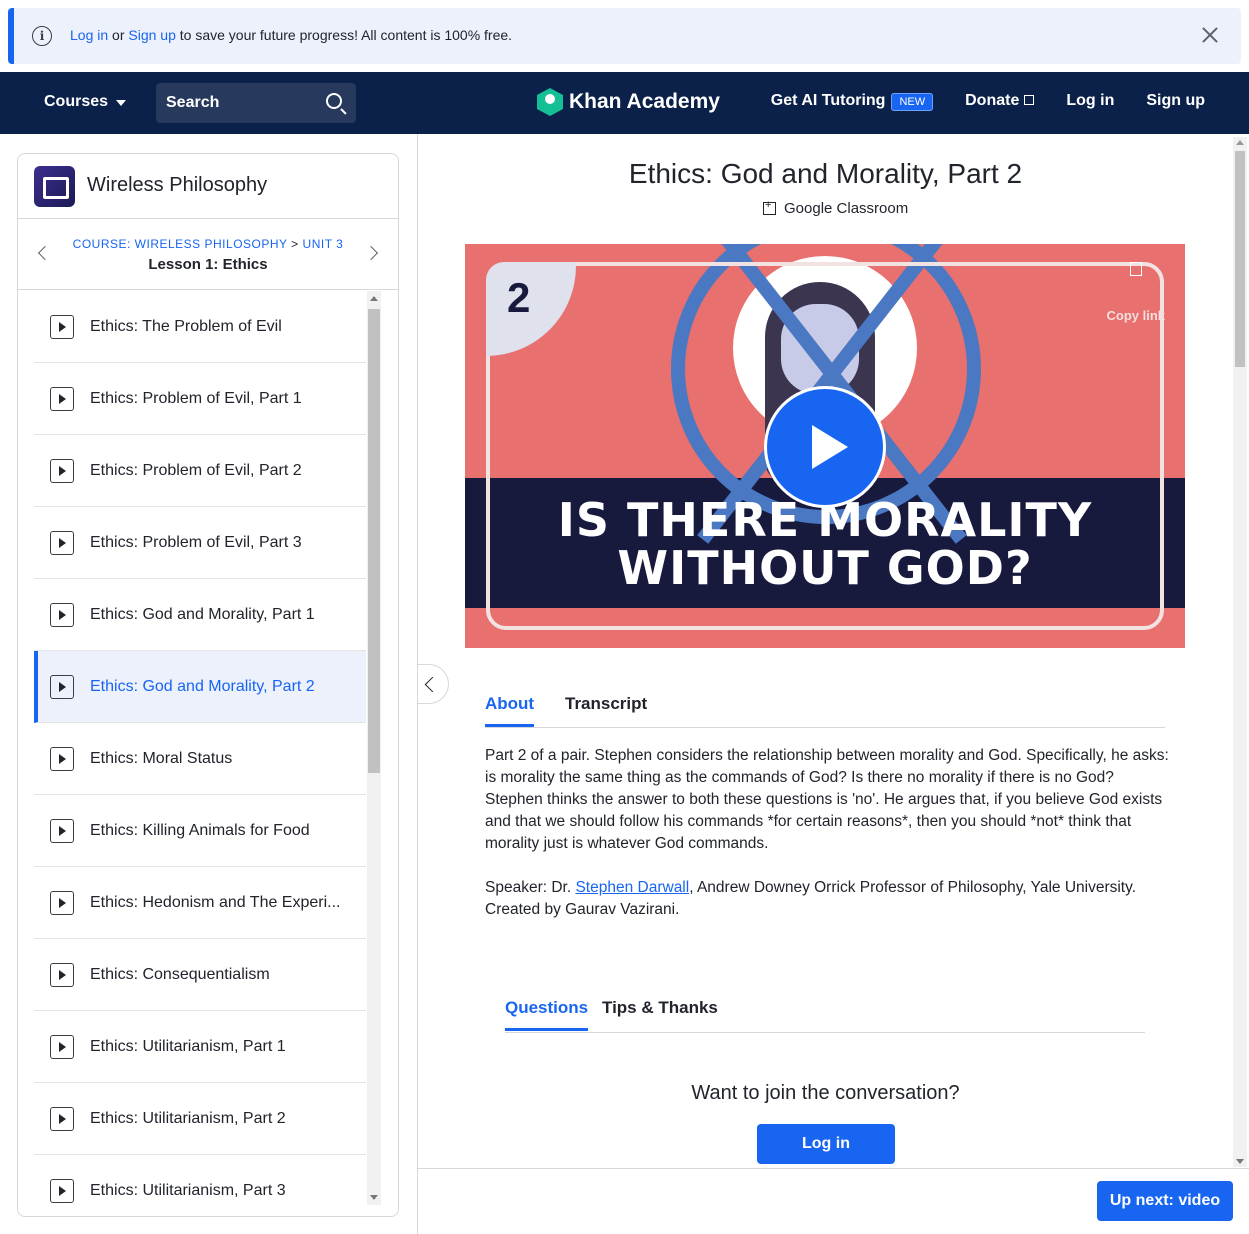 Image resolution: width=1249 pixels, height=1234 pixels. What do you see at coordinates (1090, 101) in the screenshot?
I see `nav-login-link: Log in` at bounding box center [1090, 101].